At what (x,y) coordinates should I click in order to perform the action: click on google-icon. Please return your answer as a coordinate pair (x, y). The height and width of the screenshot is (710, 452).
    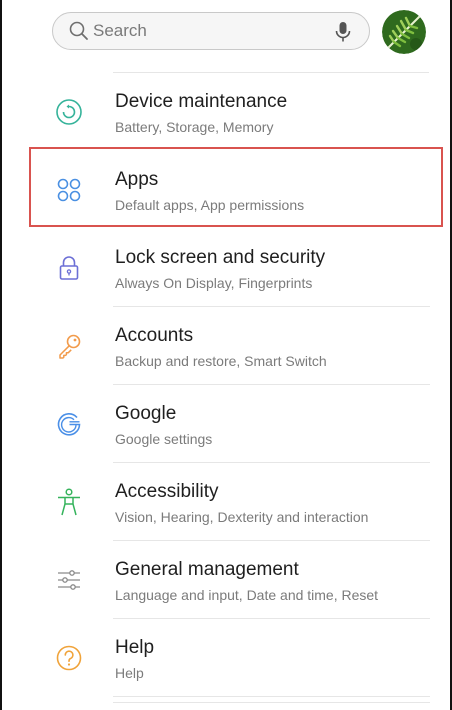
    Looking at the image, I should click on (69, 424).